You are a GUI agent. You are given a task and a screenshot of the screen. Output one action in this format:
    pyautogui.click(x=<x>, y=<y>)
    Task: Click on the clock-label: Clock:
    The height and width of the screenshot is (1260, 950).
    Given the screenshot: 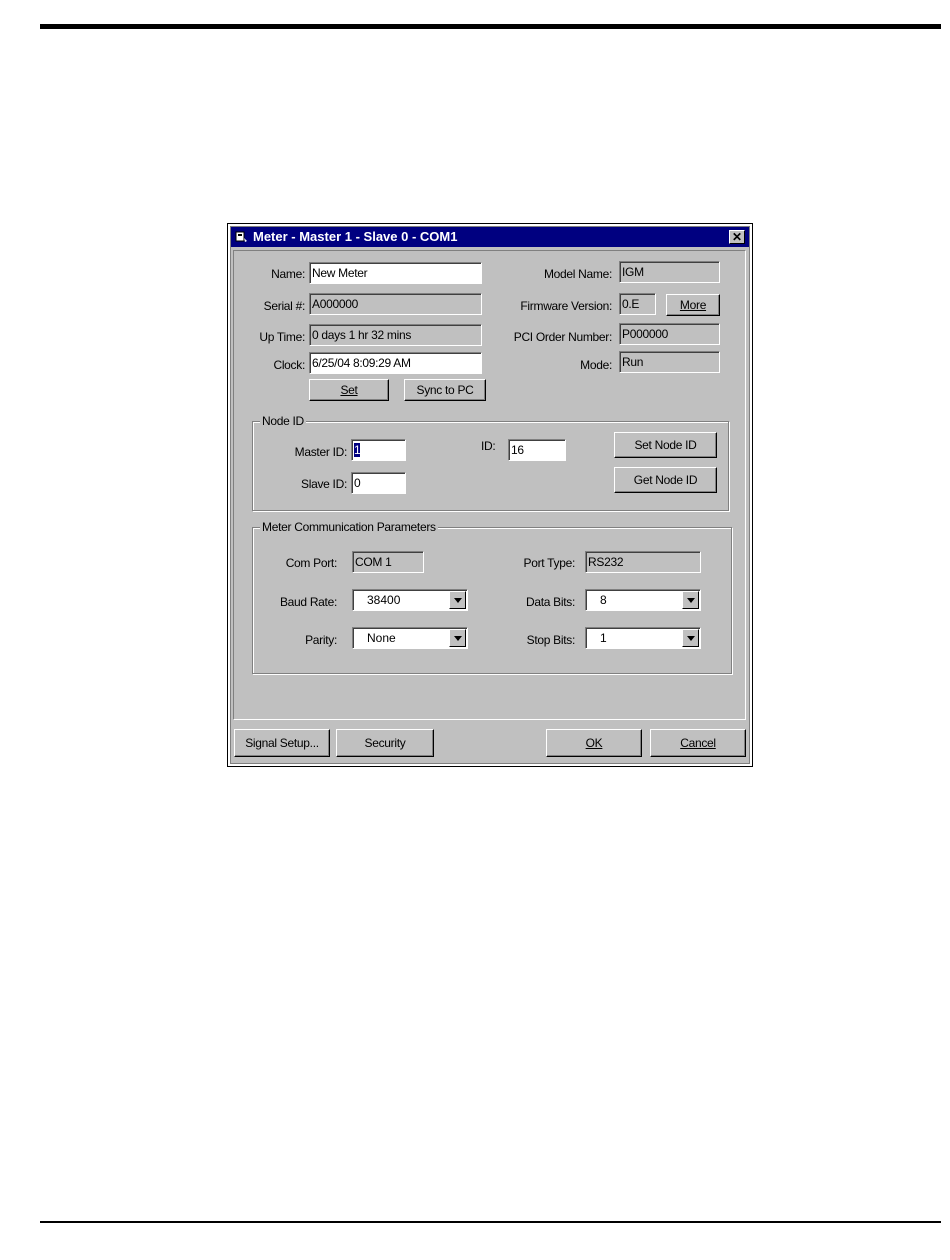 What is the action you would take?
    pyautogui.click(x=289, y=365)
    